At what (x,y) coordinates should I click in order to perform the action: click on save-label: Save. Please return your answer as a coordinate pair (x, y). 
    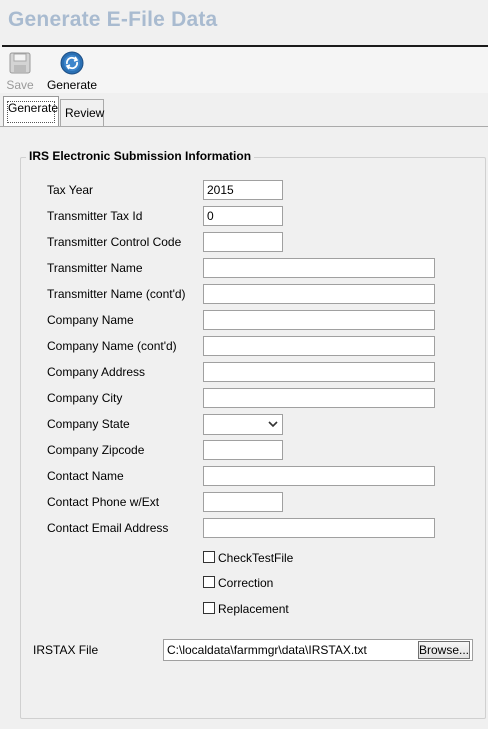
    Looking at the image, I should click on (20, 85).